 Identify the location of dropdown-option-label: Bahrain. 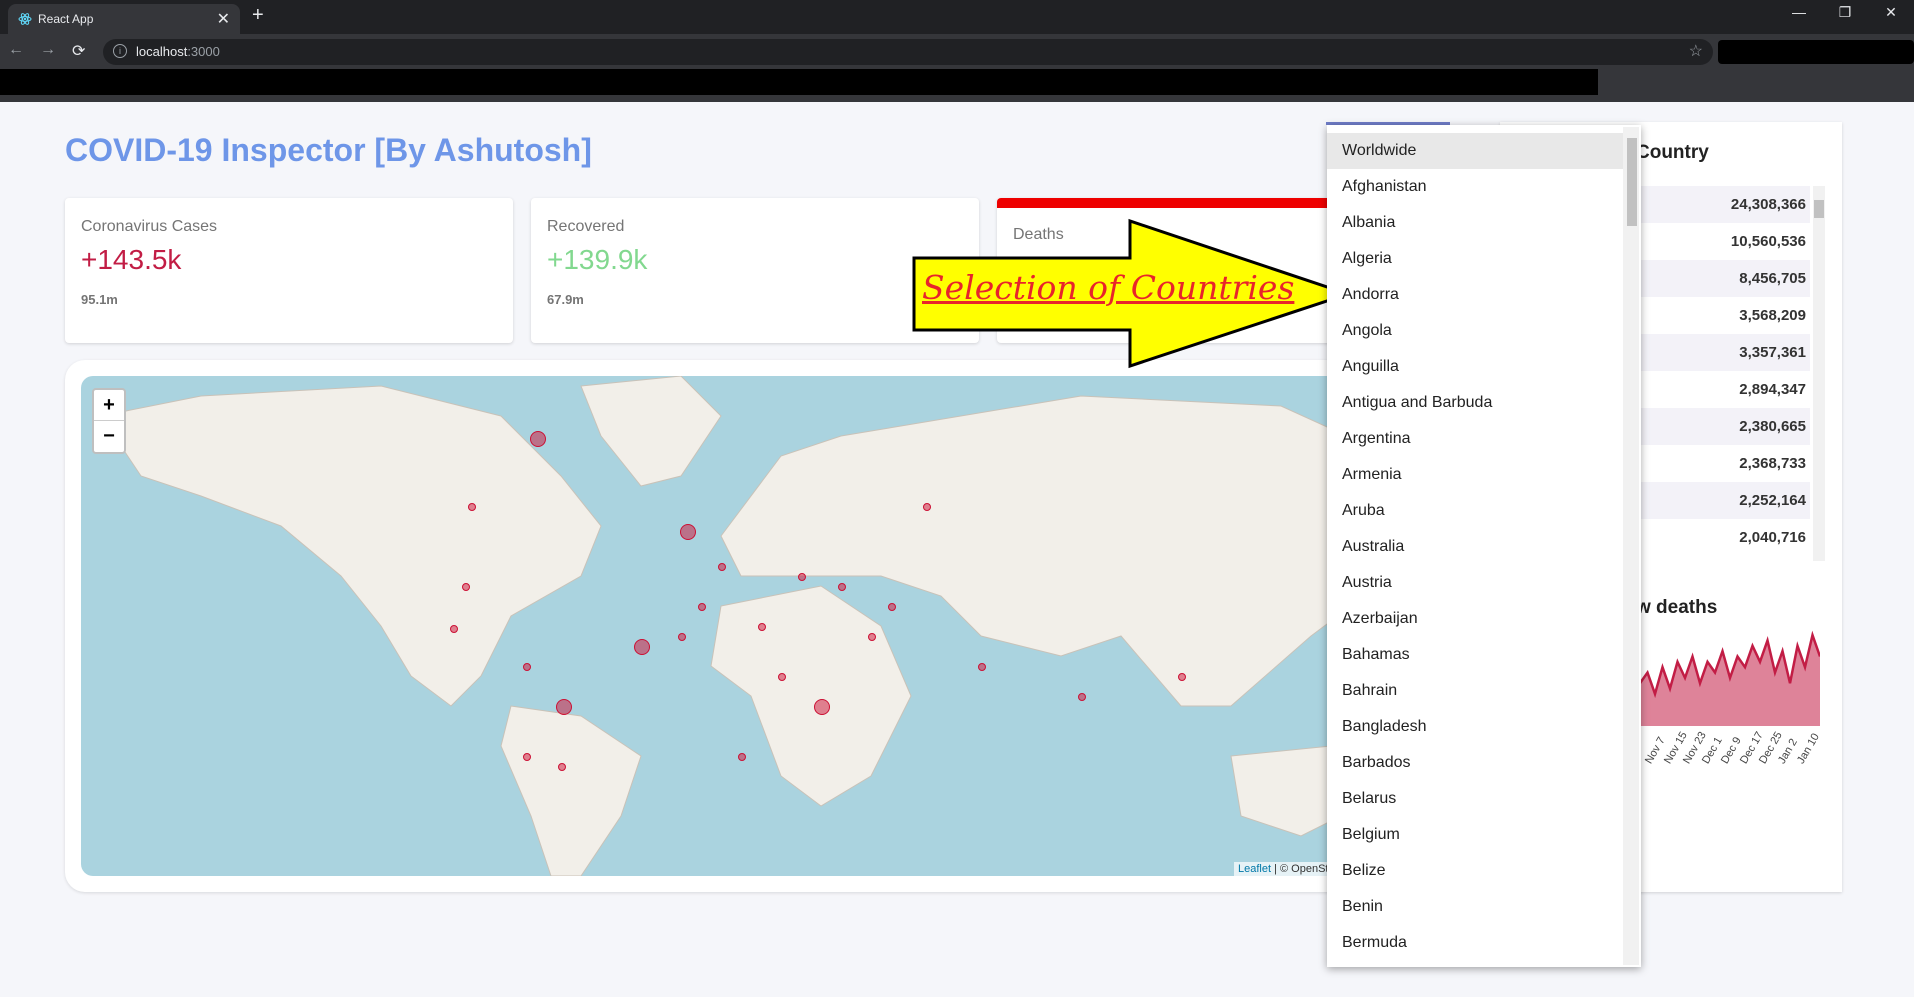
(1370, 690).